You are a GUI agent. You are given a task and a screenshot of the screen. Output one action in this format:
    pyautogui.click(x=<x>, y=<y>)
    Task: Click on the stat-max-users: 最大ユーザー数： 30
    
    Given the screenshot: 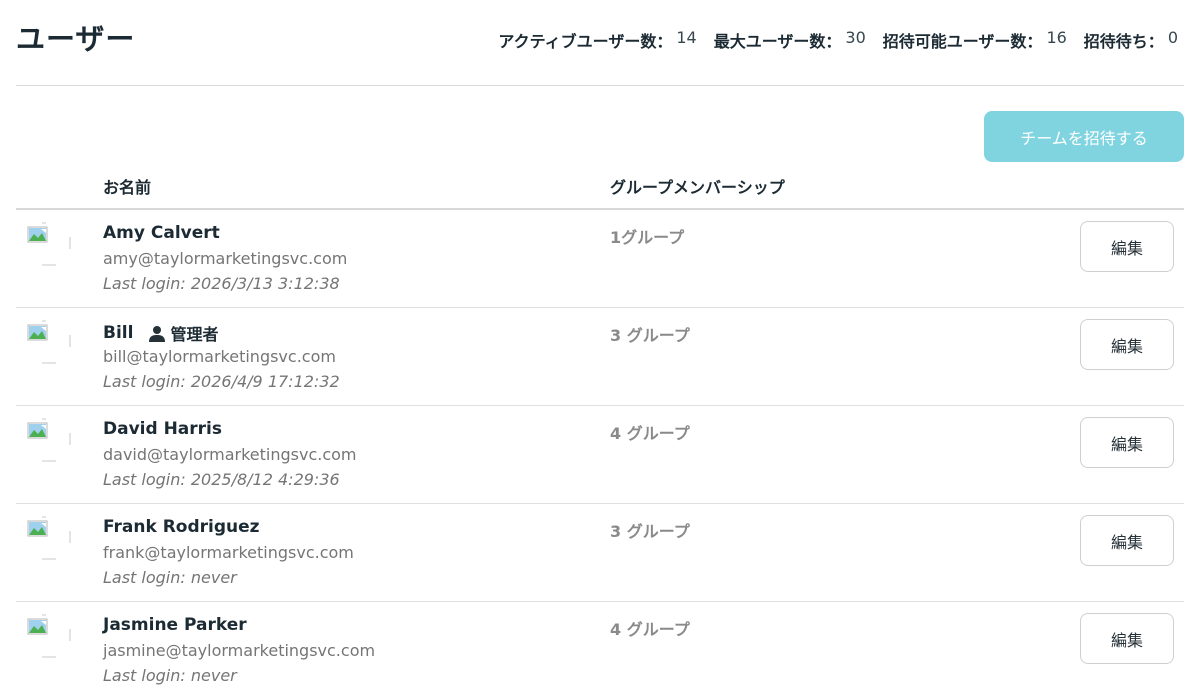 What is the action you would take?
    pyautogui.click(x=790, y=40)
    